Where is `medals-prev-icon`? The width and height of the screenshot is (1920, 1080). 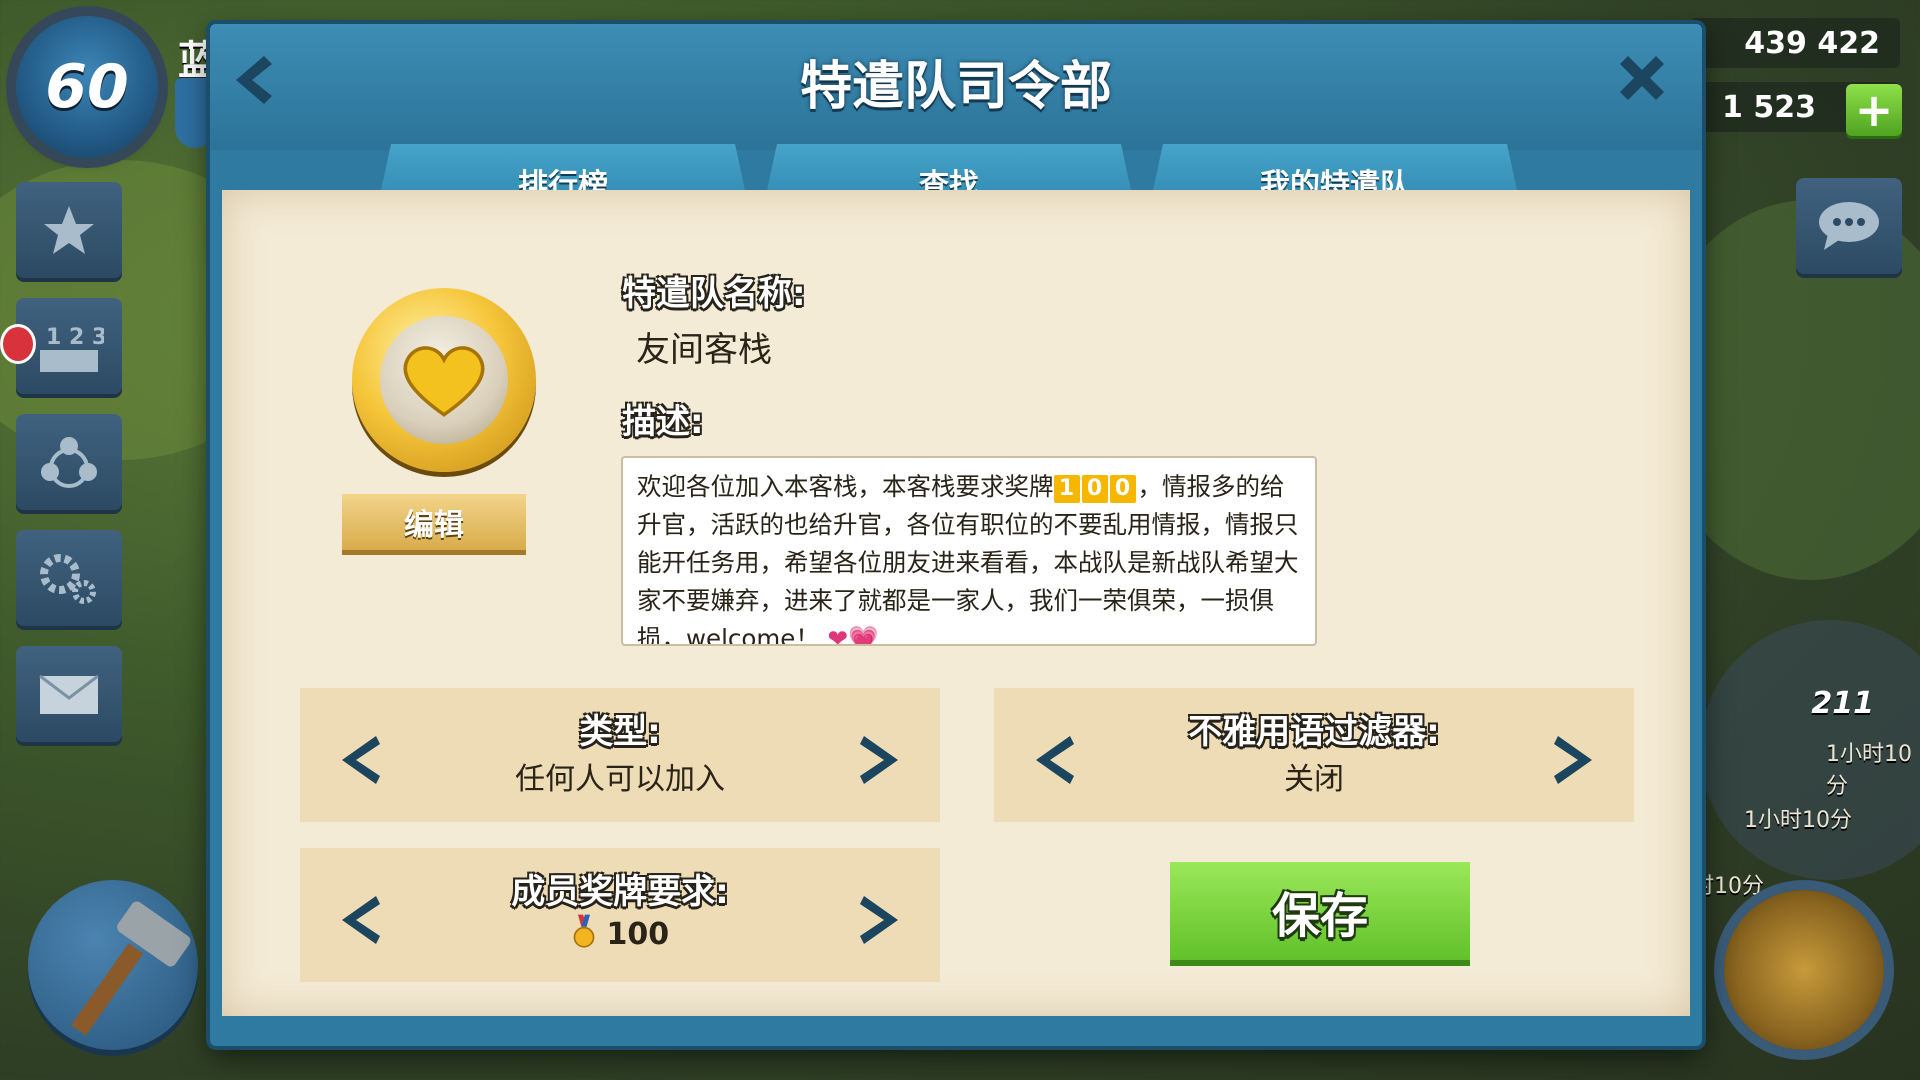
medals-prev-icon is located at coordinates (360, 920).